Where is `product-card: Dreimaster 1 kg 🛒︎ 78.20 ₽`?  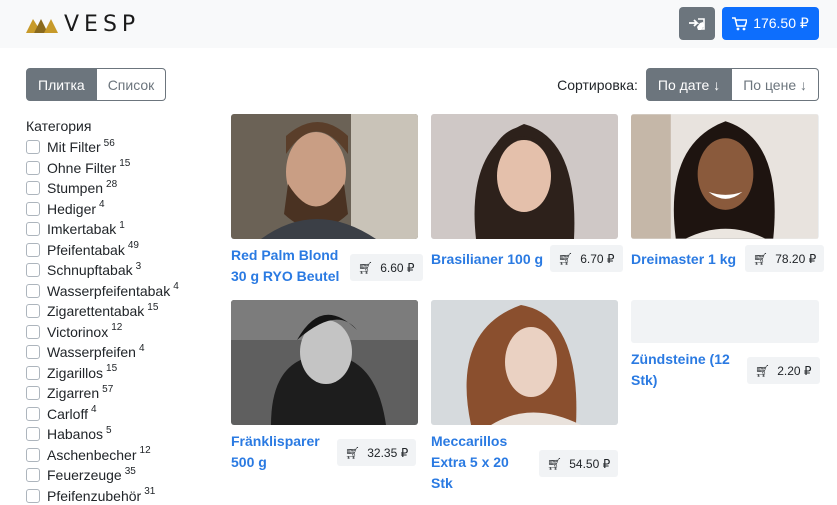
product-card: Dreimaster 1 kg 🛒︎ 78.20 ₽ is located at coordinates (728, 193).